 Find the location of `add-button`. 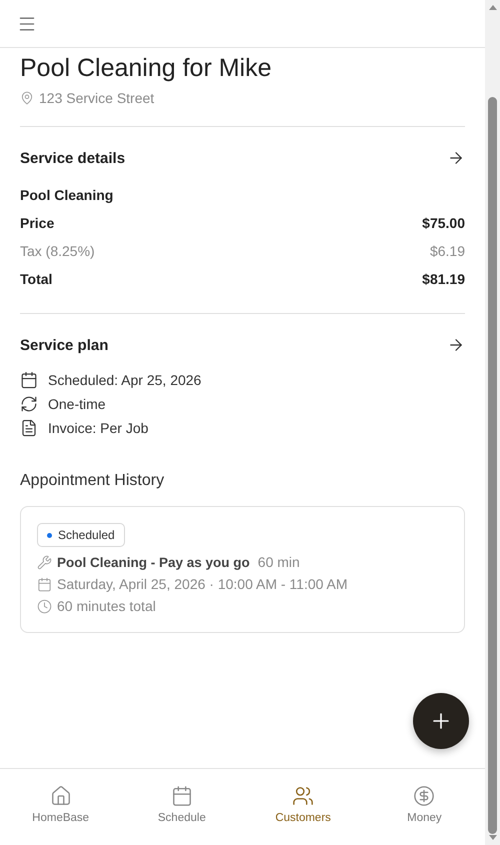

add-button is located at coordinates (441, 721).